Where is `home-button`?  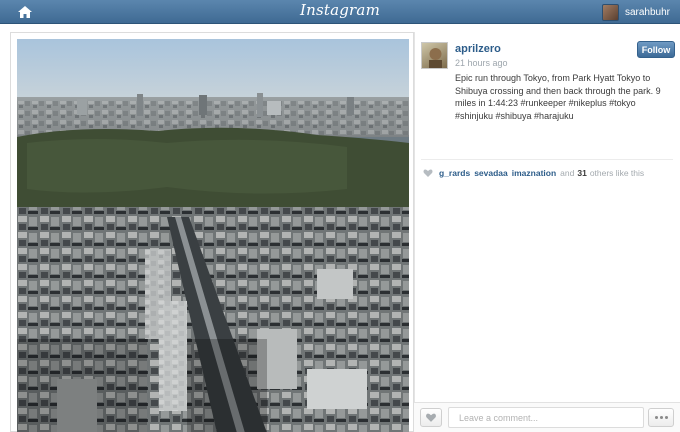
home-button is located at coordinates (25, 12).